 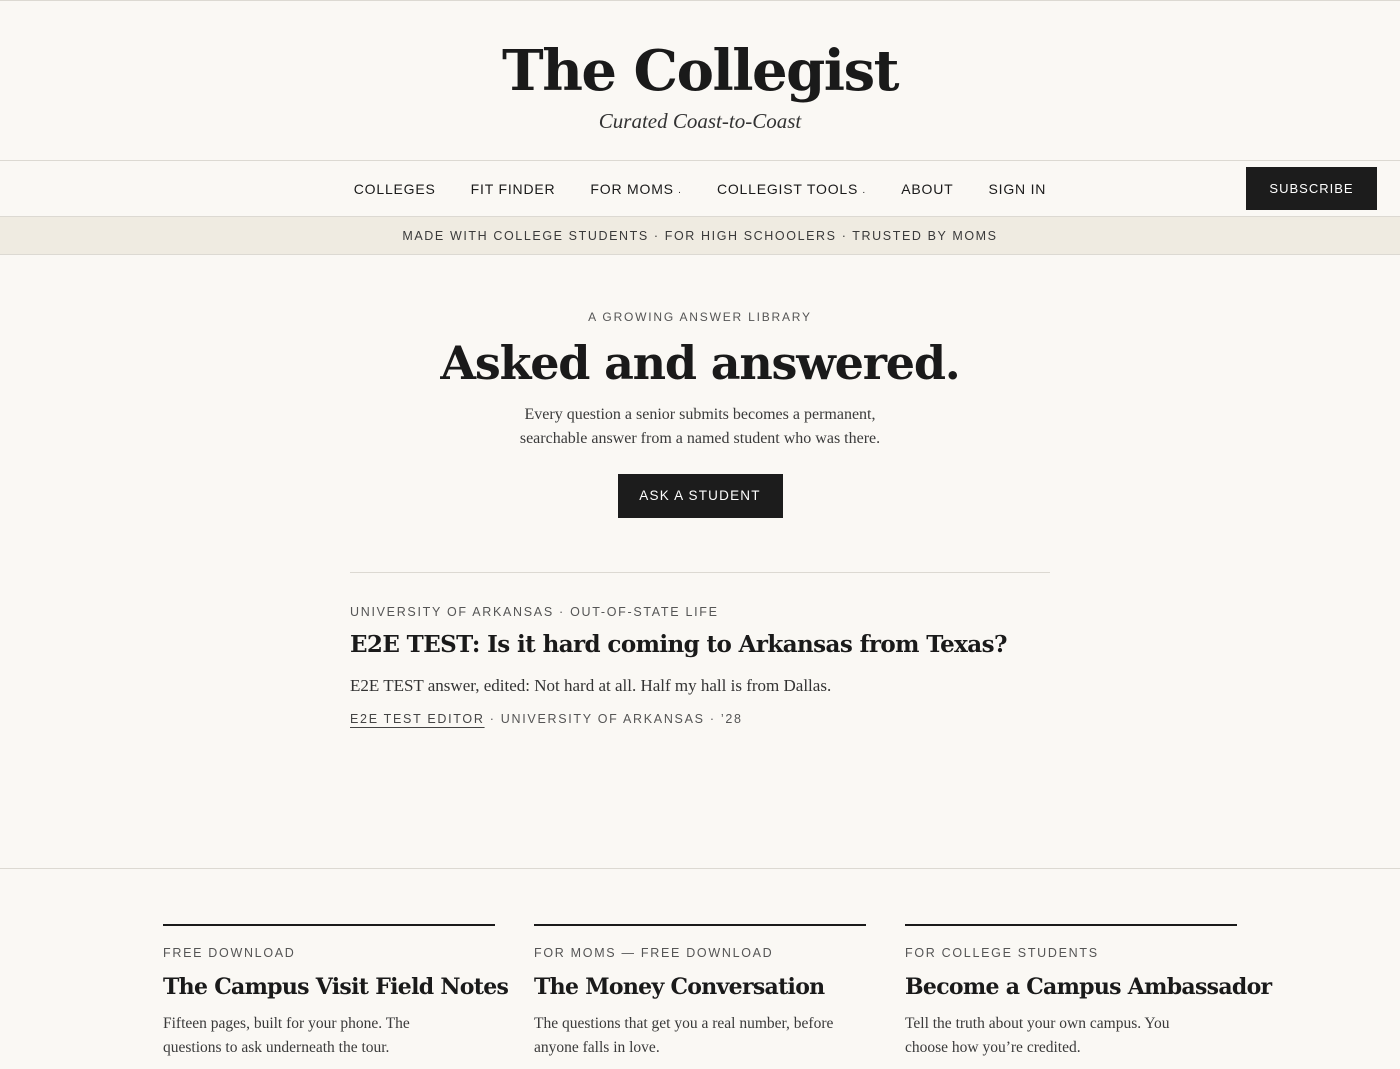 What do you see at coordinates (613, 718) in the screenshot?
I see `answer-author-details: · UNIVERSITY OF ARKANSAS · ’28` at bounding box center [613, 718].